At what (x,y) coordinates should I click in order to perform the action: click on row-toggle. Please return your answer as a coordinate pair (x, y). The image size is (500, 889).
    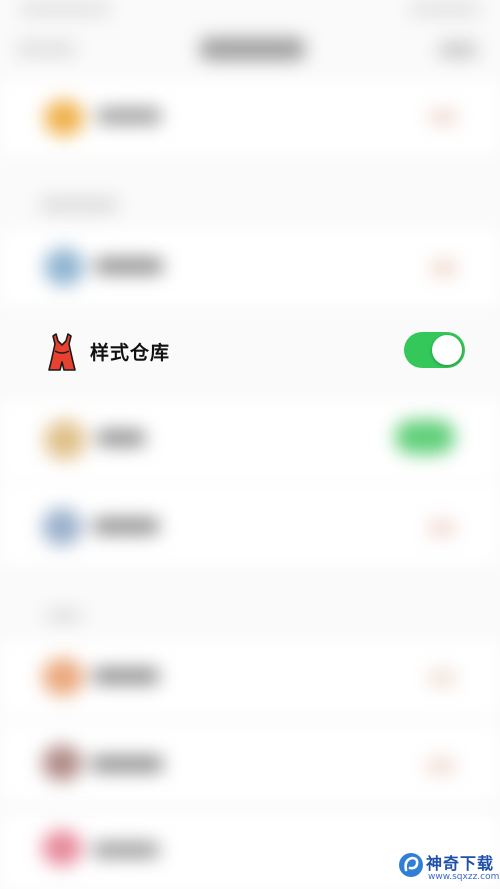
    Looking at the image, I should click on (425, 437).